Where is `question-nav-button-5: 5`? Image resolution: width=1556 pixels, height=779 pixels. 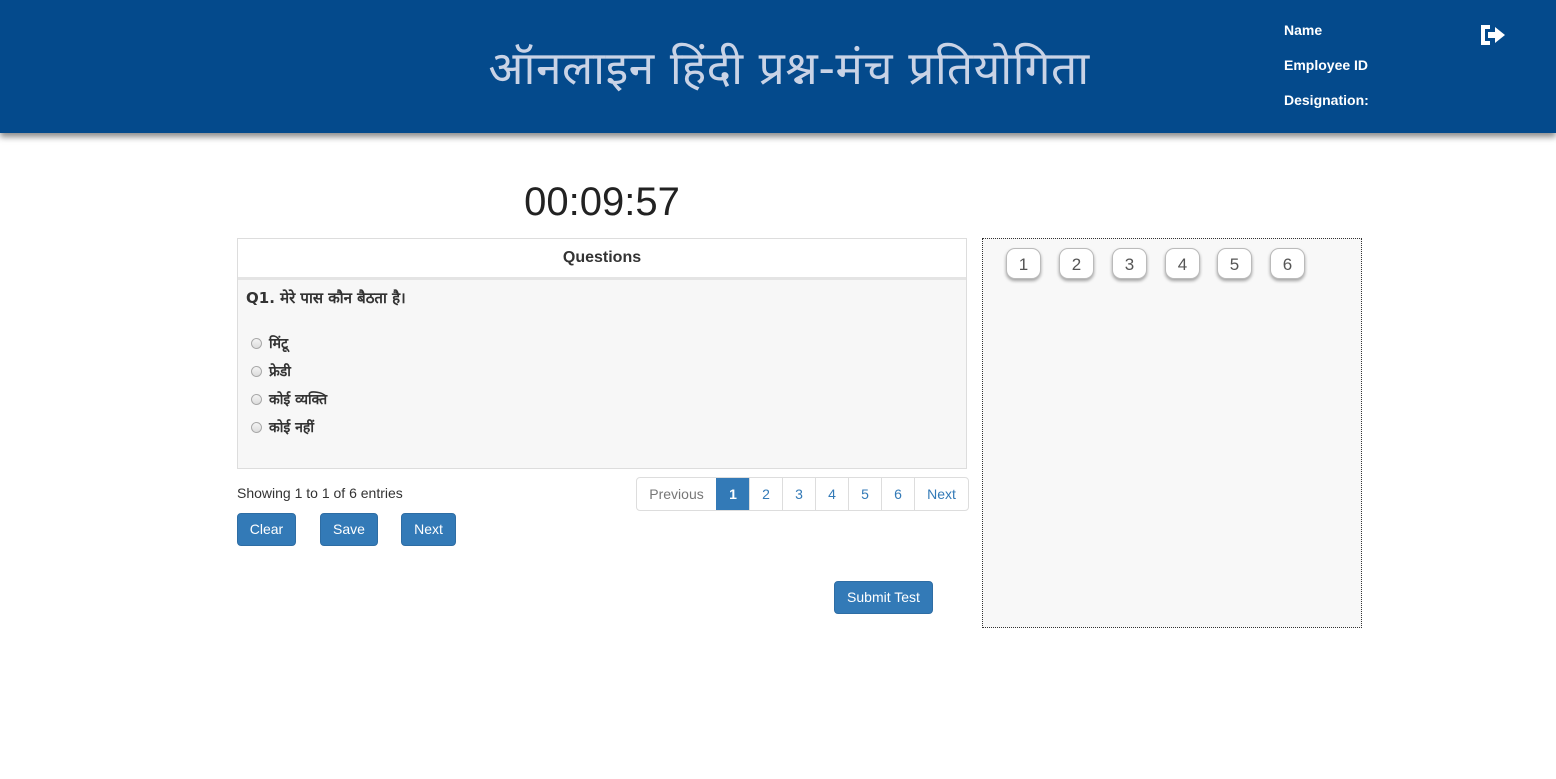 question-nav-button-5: 5 is located at coordinates (1234, 263).